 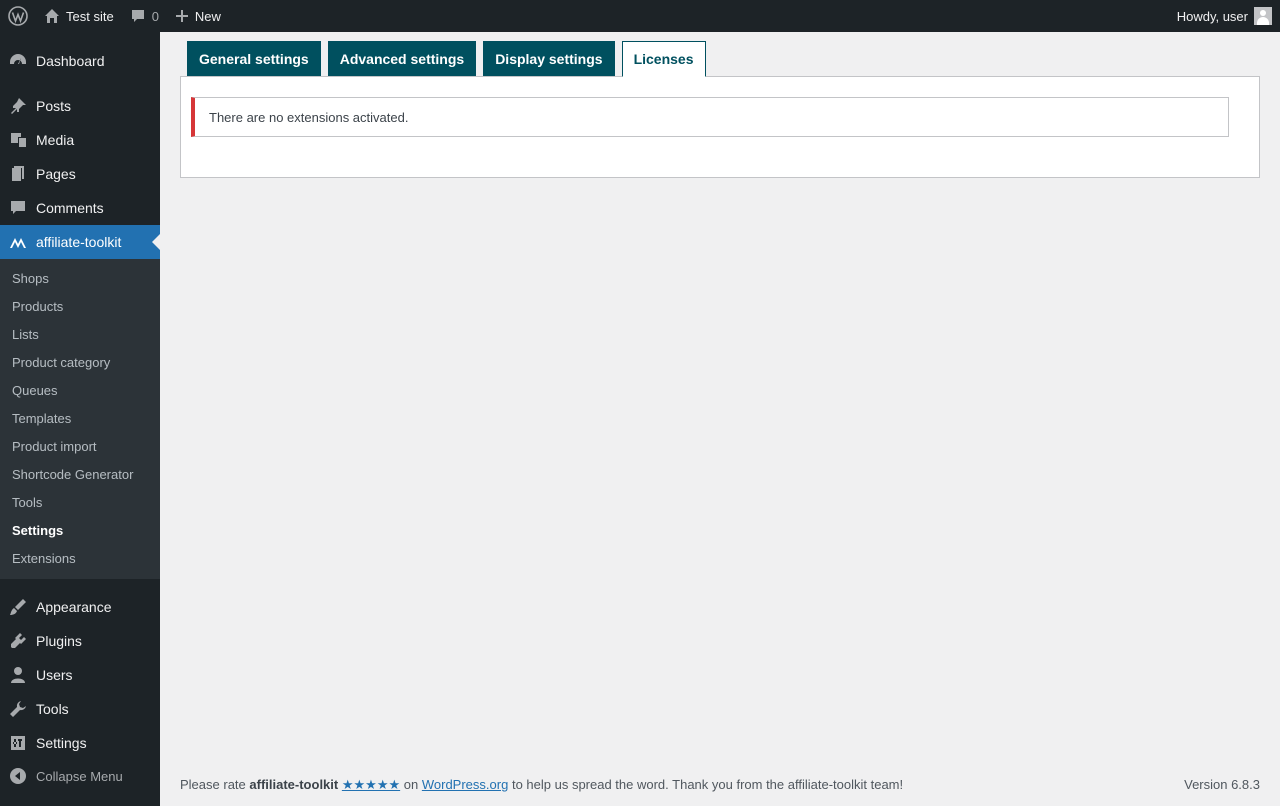 I want to click on submenu-item-queues: Queues, so click(x=86, y=390).